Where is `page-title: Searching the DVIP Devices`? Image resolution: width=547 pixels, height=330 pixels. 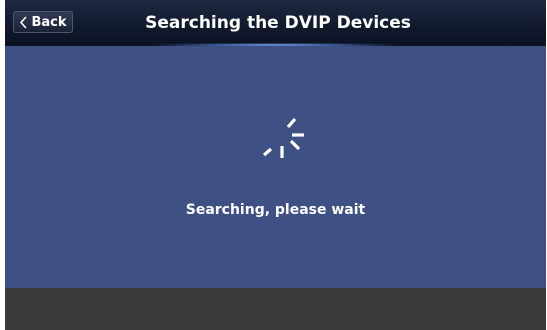
page-title: Searching the DVIP Devices is located at coordinates (278, 23).